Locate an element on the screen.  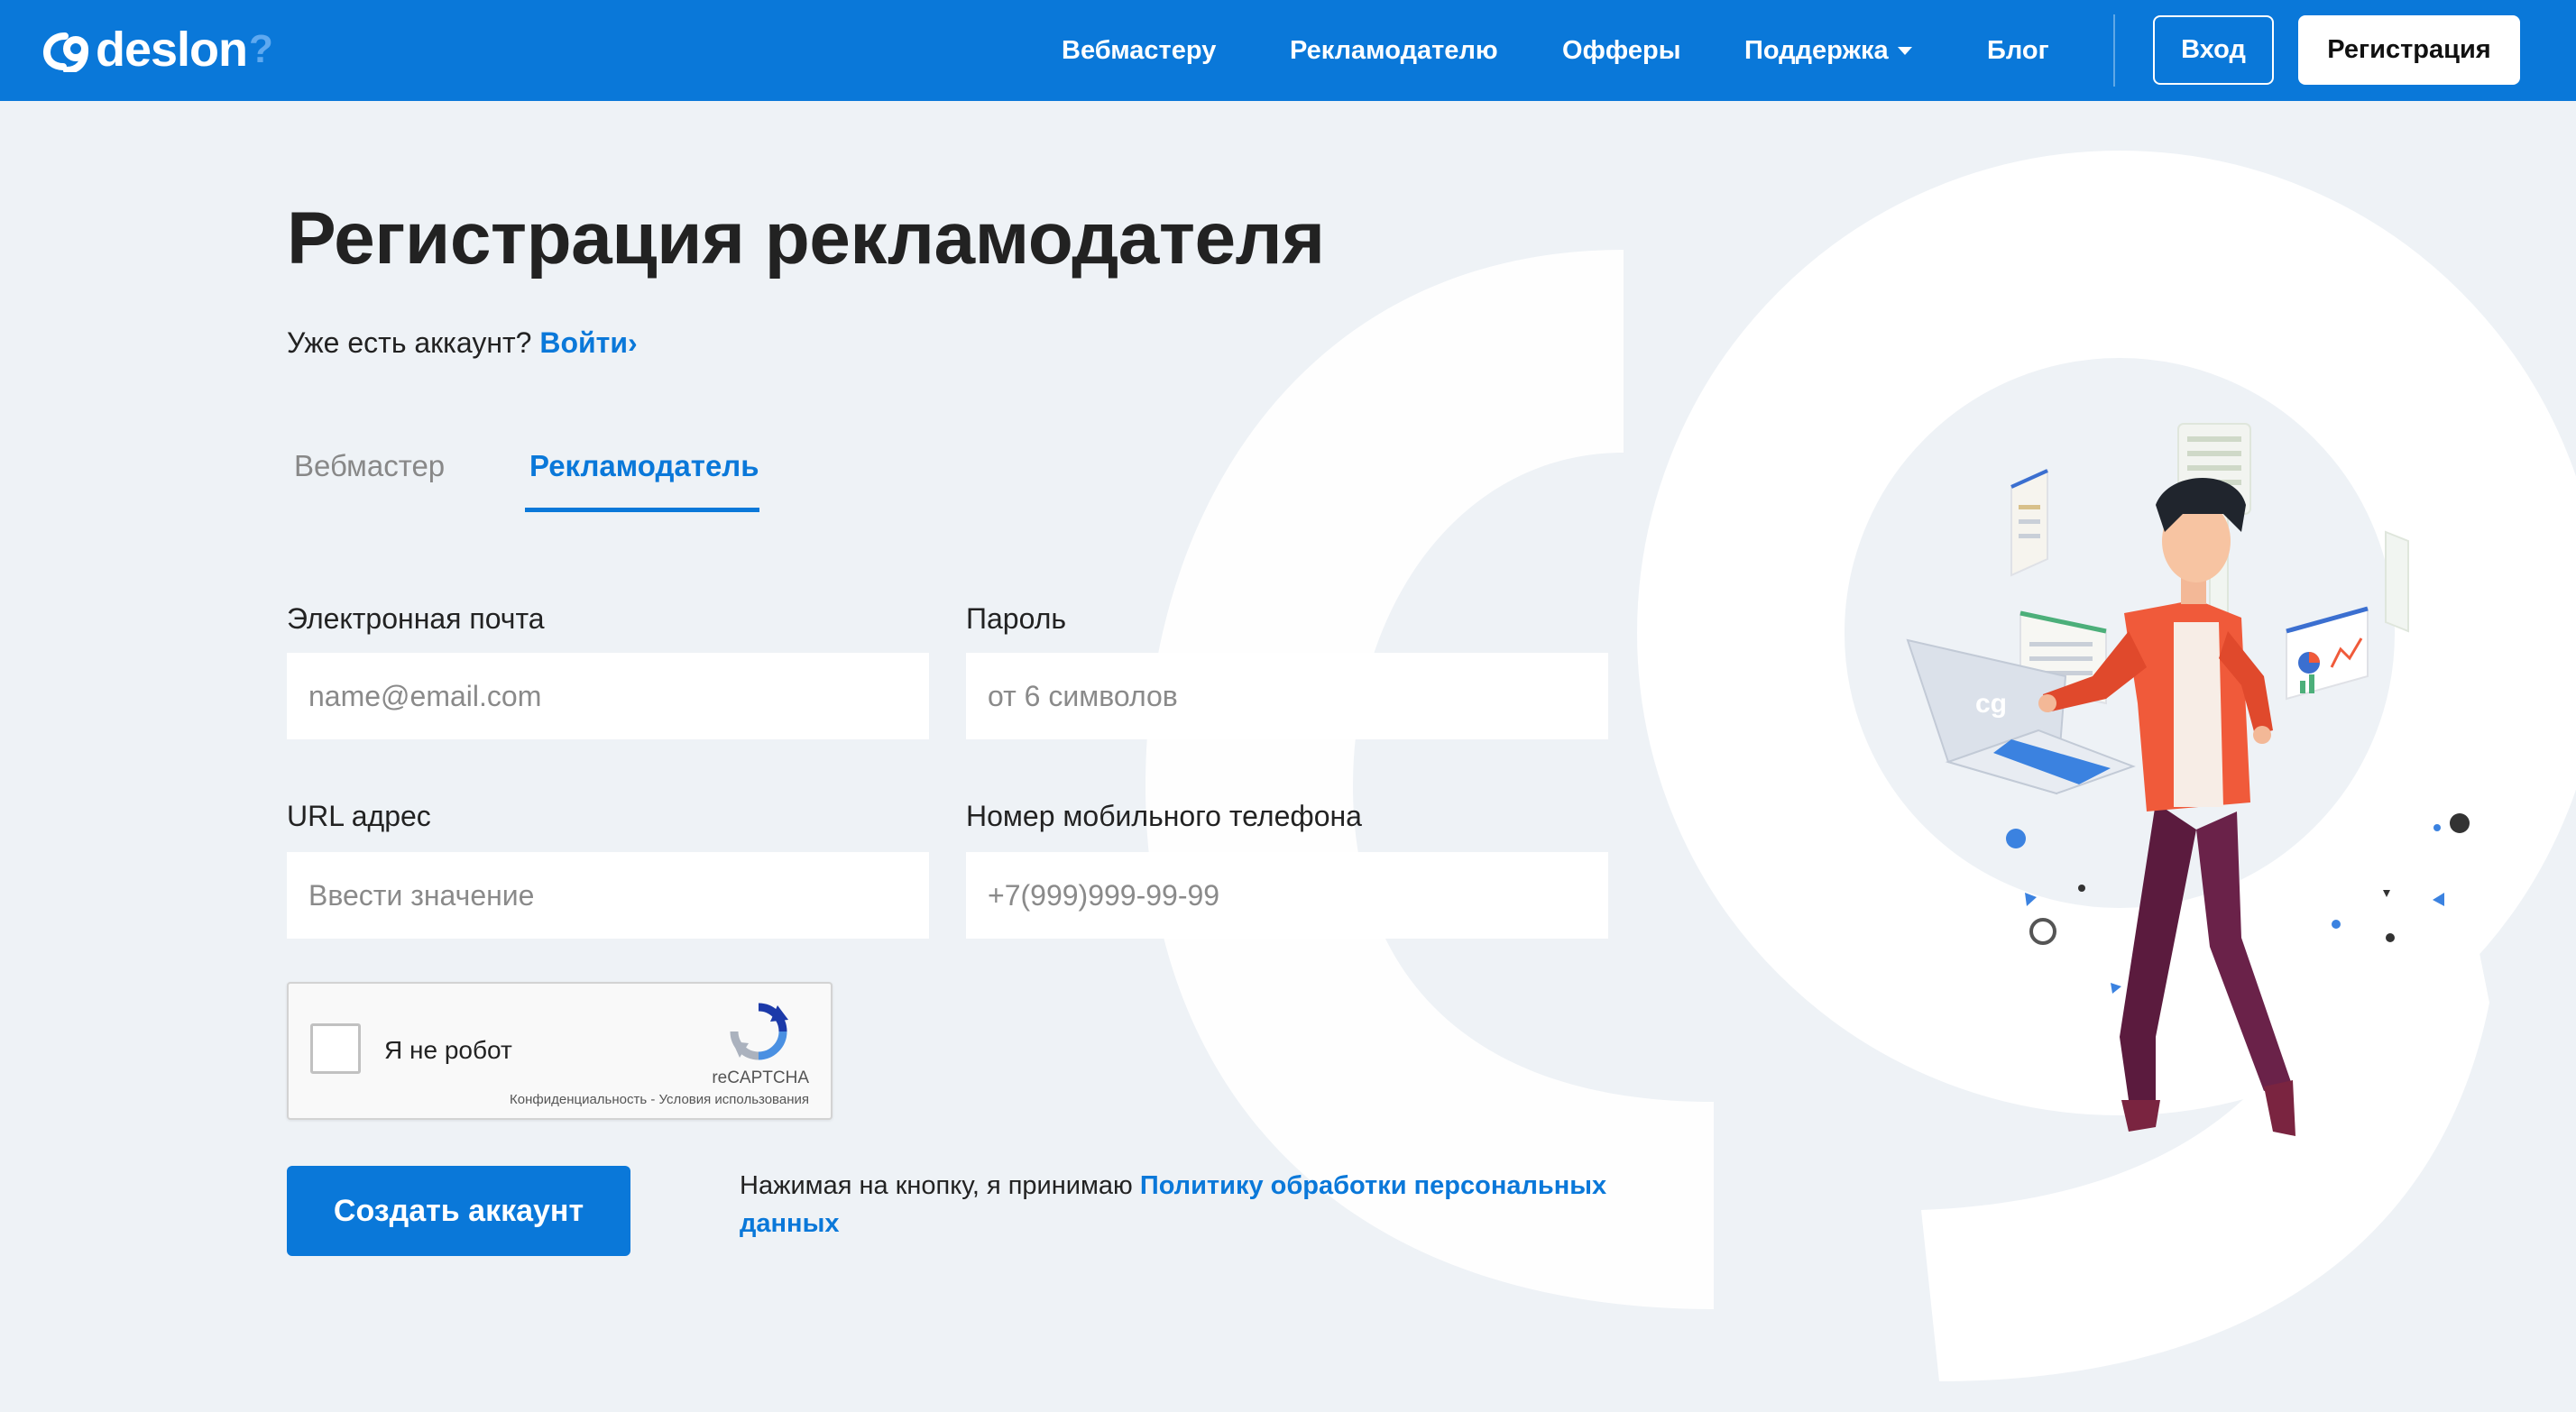
tab-webmaster: Вебмастер is located at coordinates (369, 466).